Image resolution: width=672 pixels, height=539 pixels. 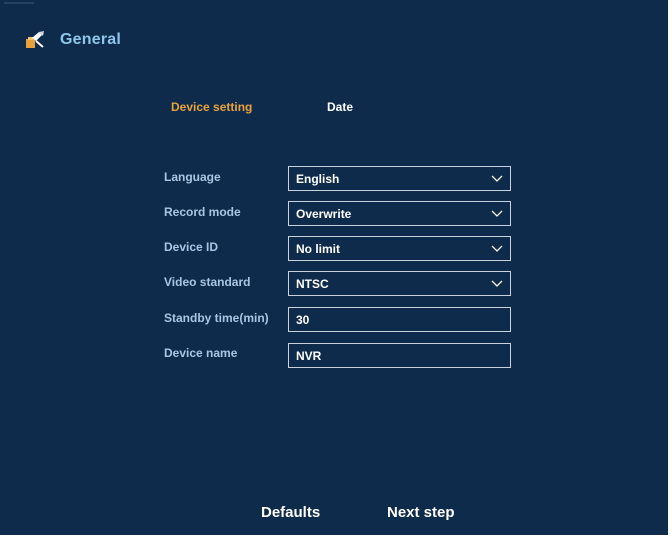 I want to click on language-value: English, so click(x=318, y=178).